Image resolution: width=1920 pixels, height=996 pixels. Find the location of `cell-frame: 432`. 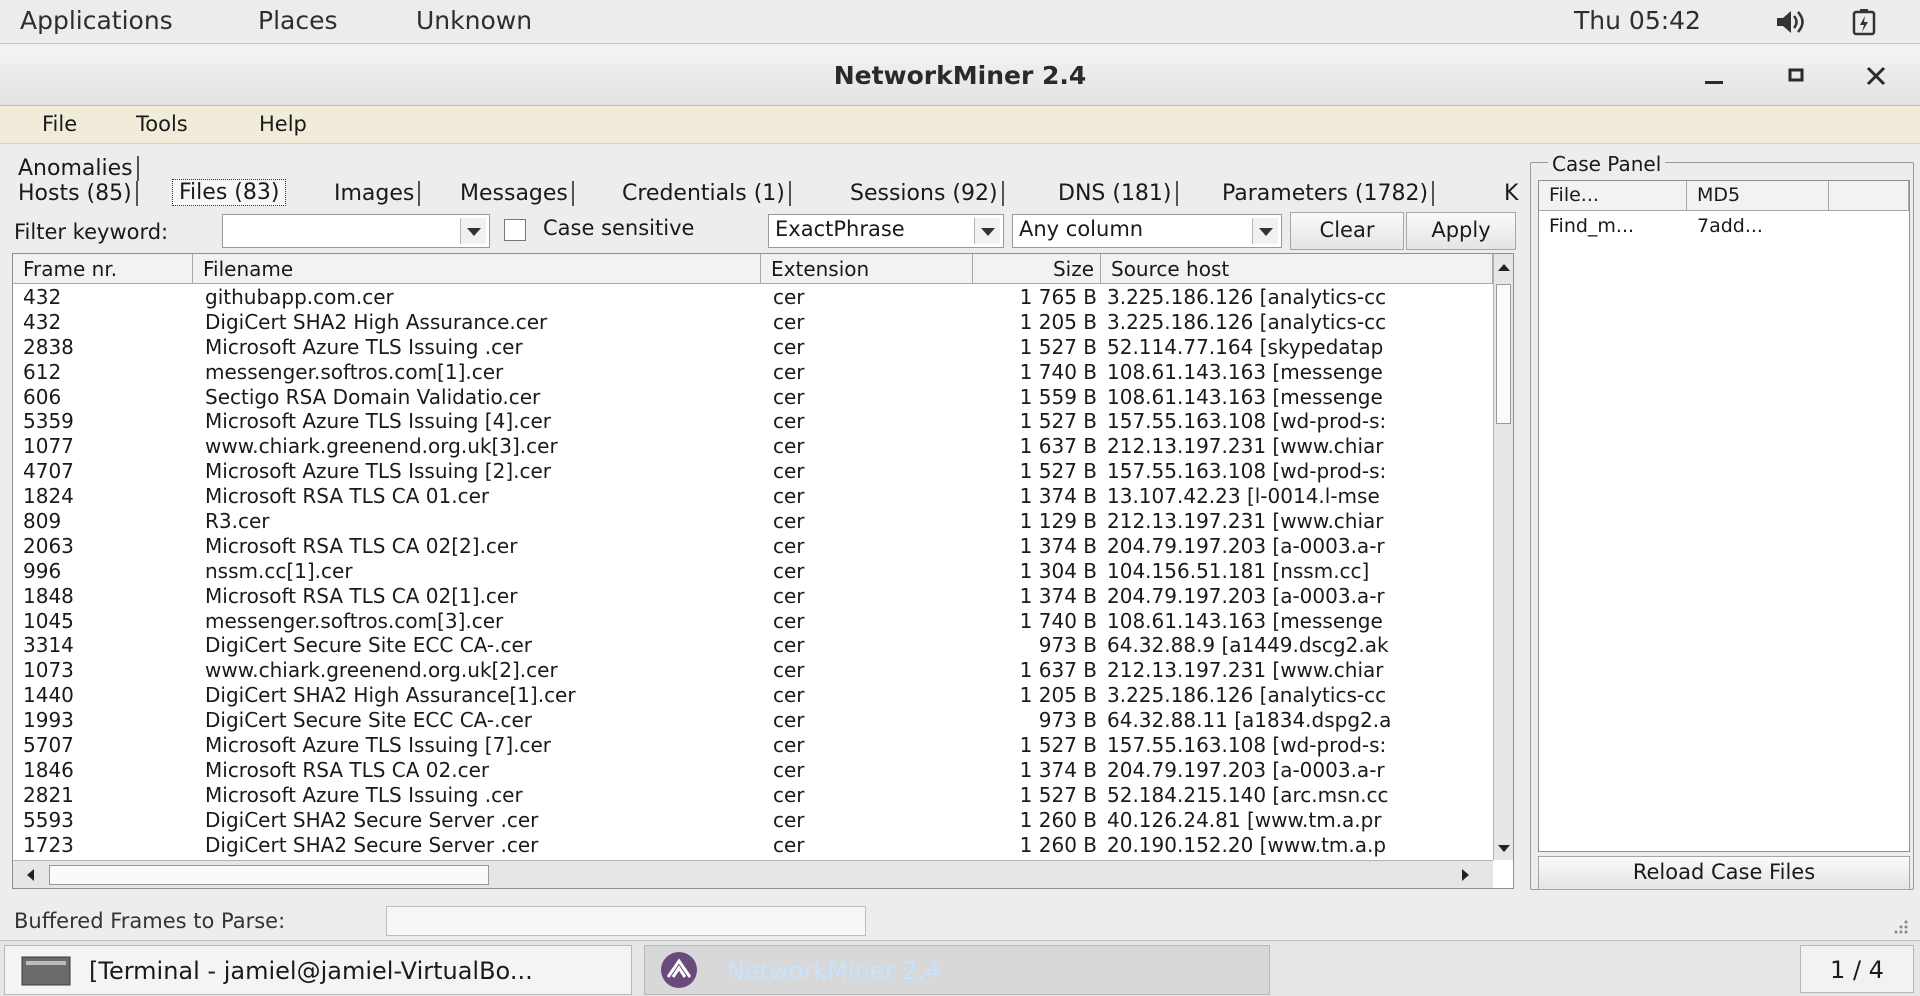

cell-frame: 432 is located at coordinates (42, 297).